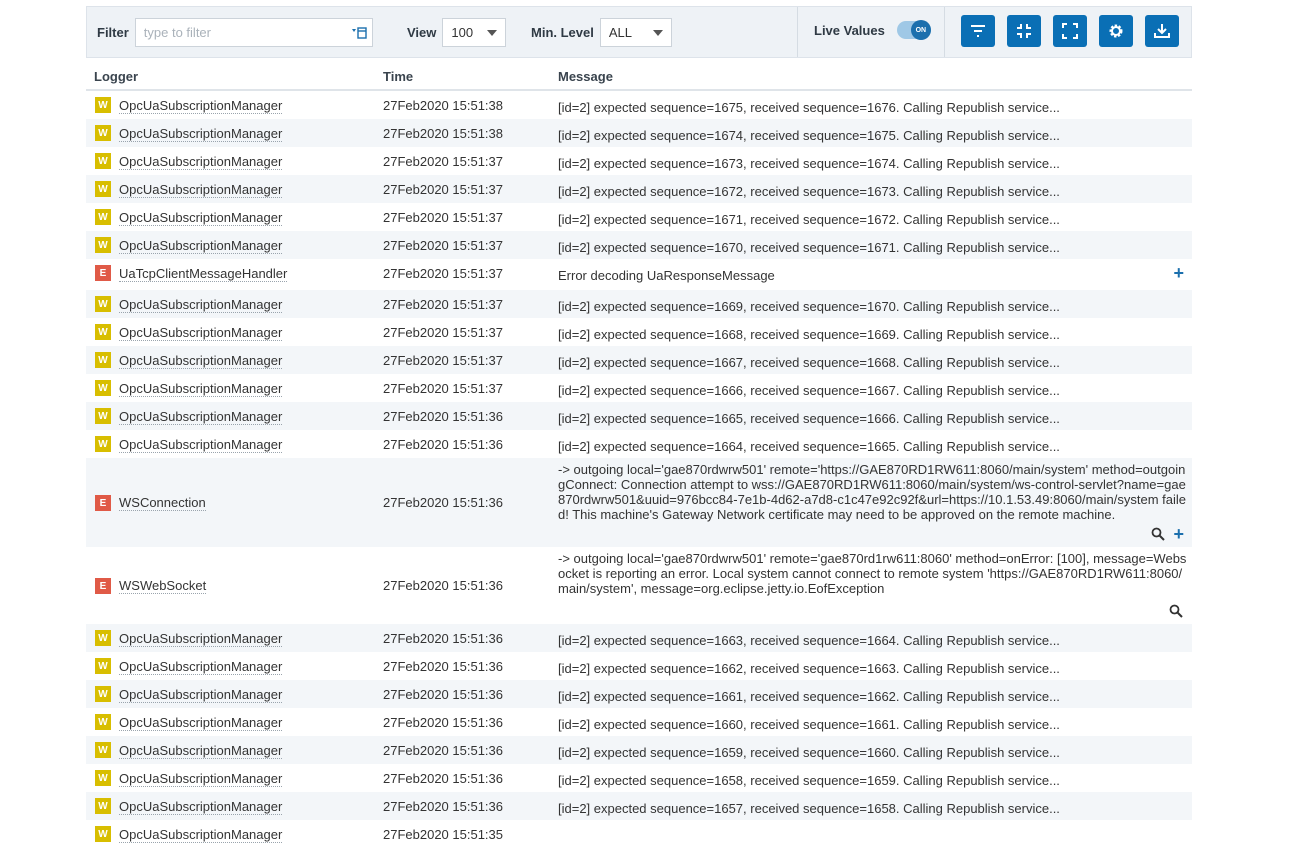  I want to click on minlevel-group: Min. Level ALL, so click(601, 32).